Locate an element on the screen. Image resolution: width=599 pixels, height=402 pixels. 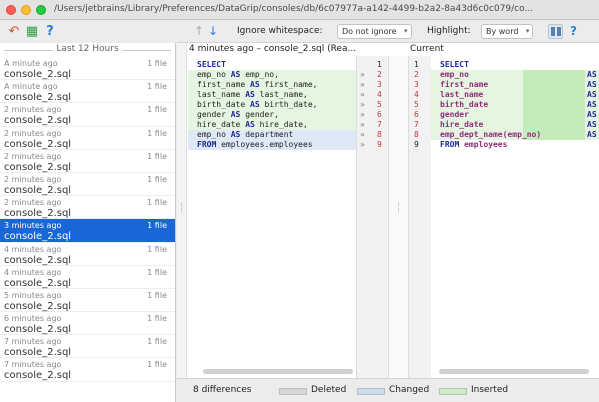
right-horizontal-scrollbar is located at coordinates (514, 371).